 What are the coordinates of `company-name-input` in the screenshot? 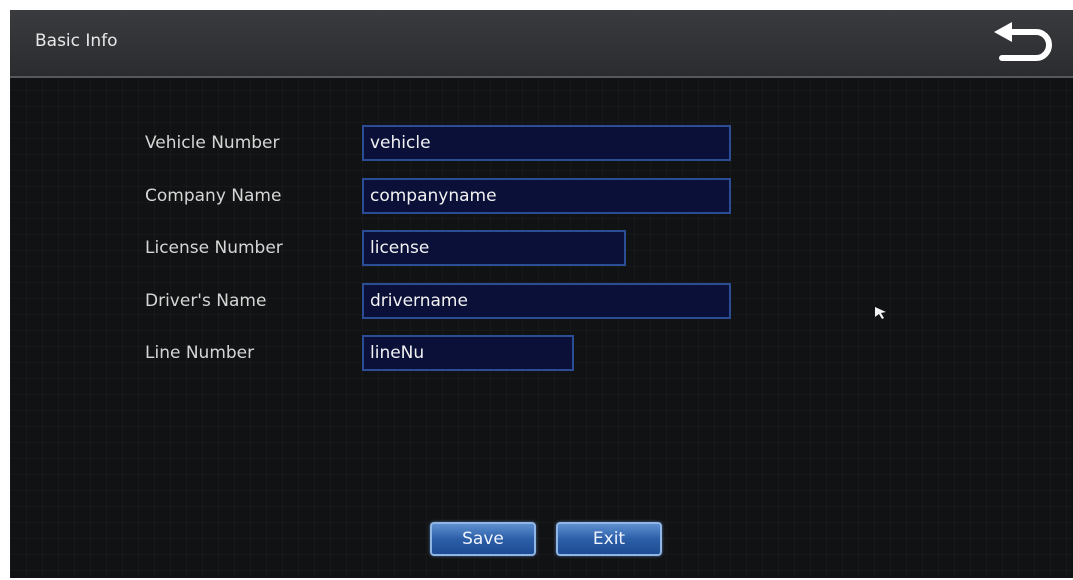 It's located at (546, 196).